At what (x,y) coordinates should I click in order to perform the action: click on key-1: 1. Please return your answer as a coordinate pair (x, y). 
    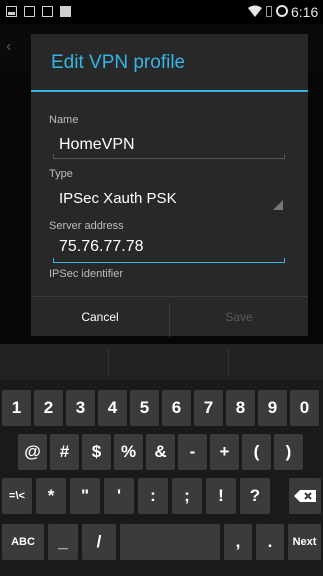
    Looking at the image, I should click on (16, 408).